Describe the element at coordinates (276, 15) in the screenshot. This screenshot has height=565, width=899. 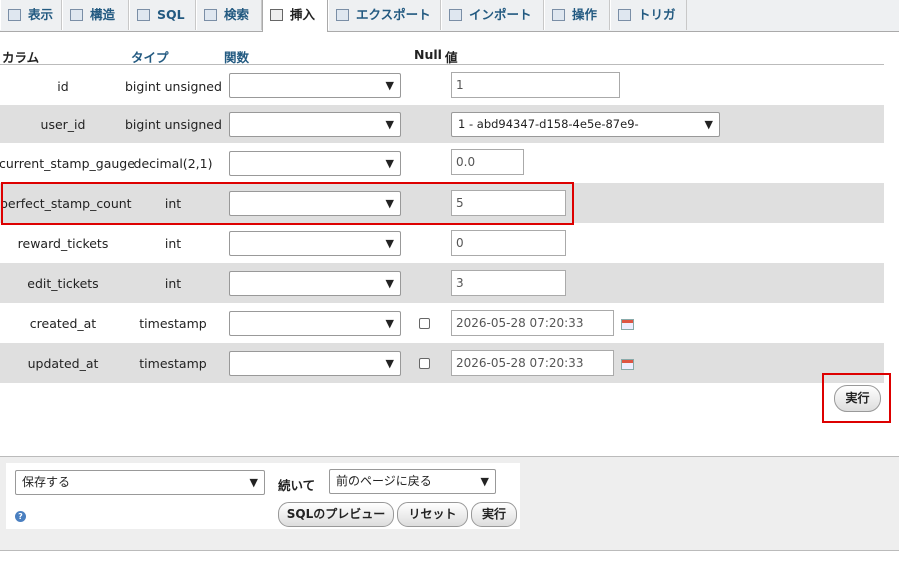
I see `insert-icon` at that location.